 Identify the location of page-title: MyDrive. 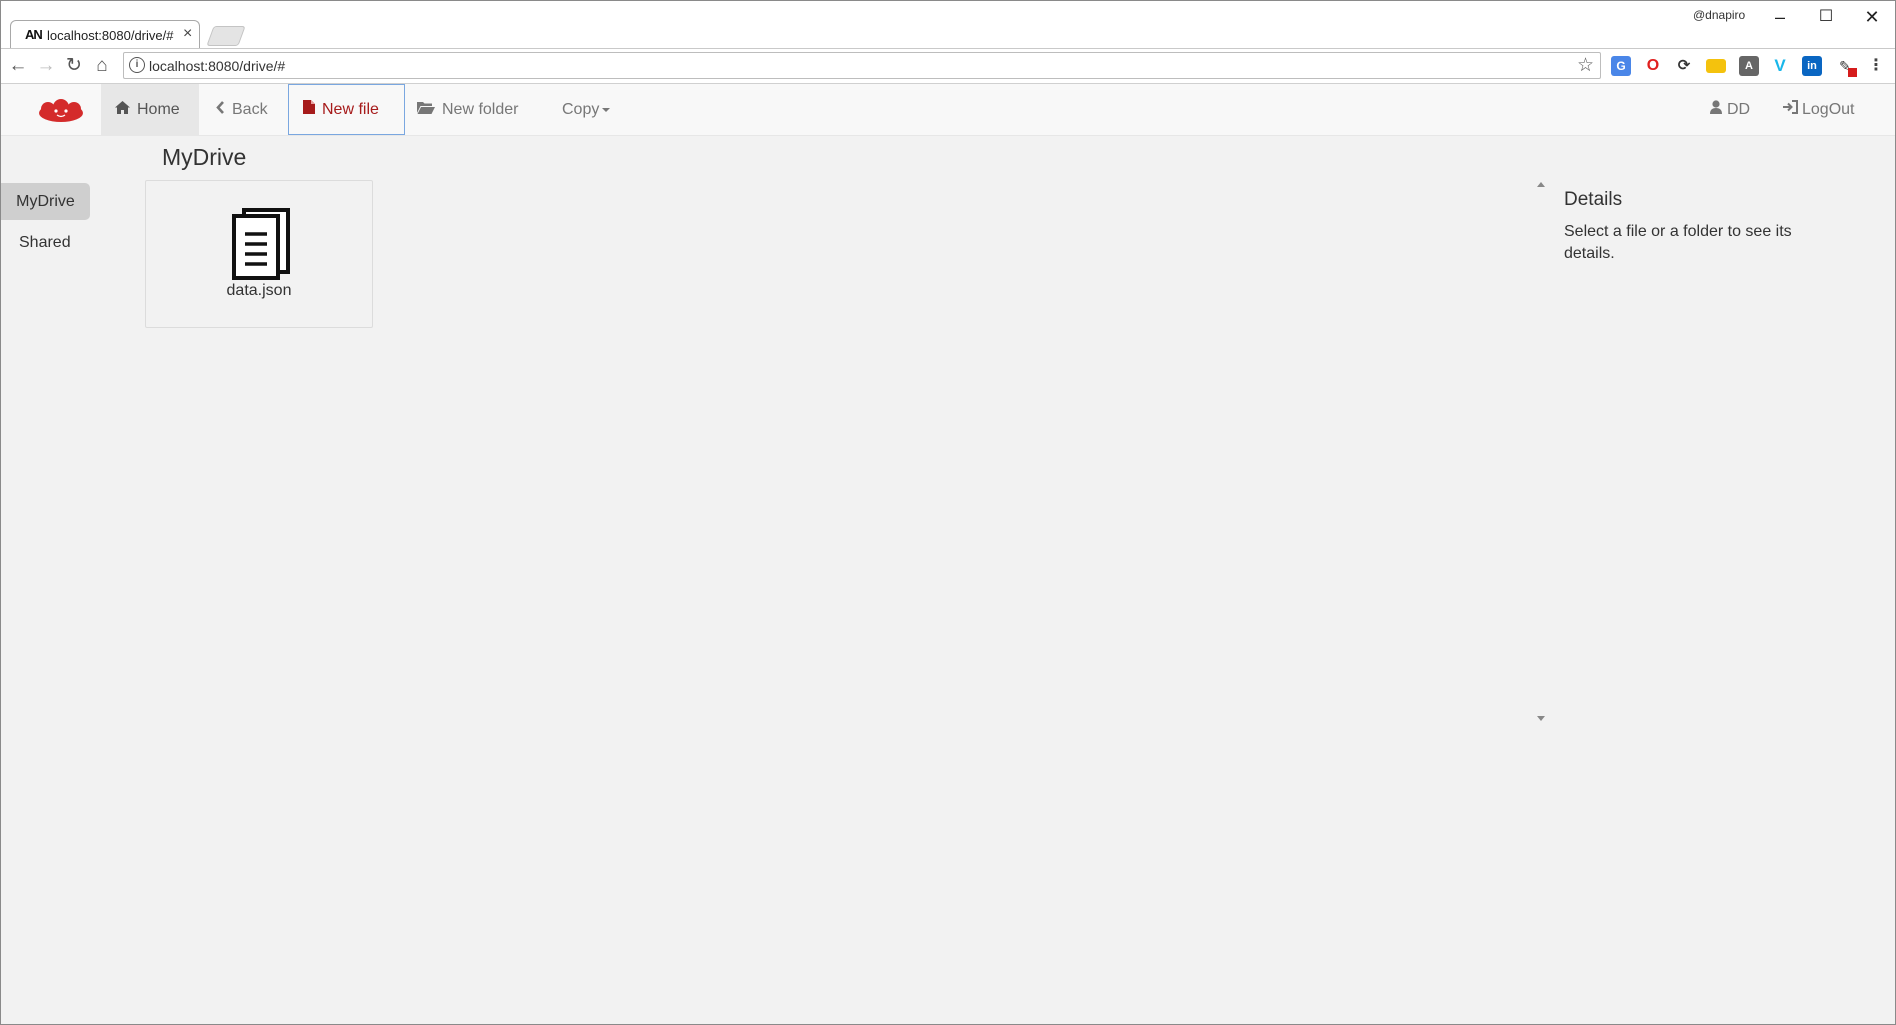
(204, 157).